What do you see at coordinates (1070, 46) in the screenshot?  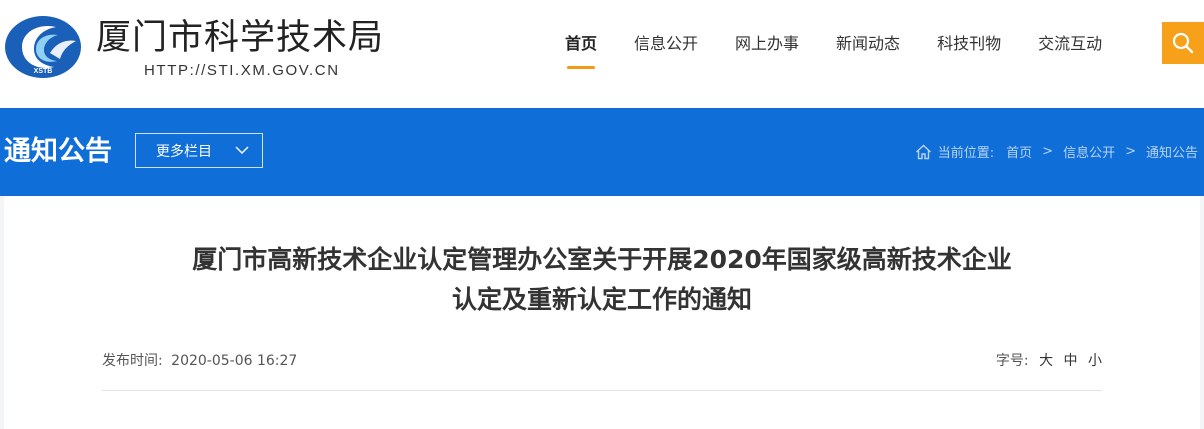 I see `nav-item-interaction: 交流互动` at bounding box center [1070, 46].